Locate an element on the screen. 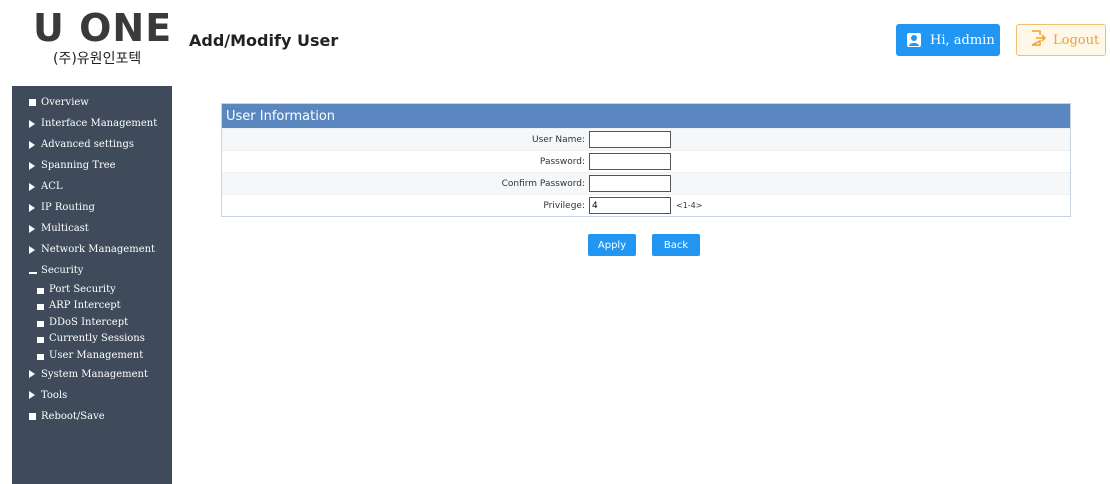  sidebar-subitem-port-security: Port Security is located at coordinates (92, 289).